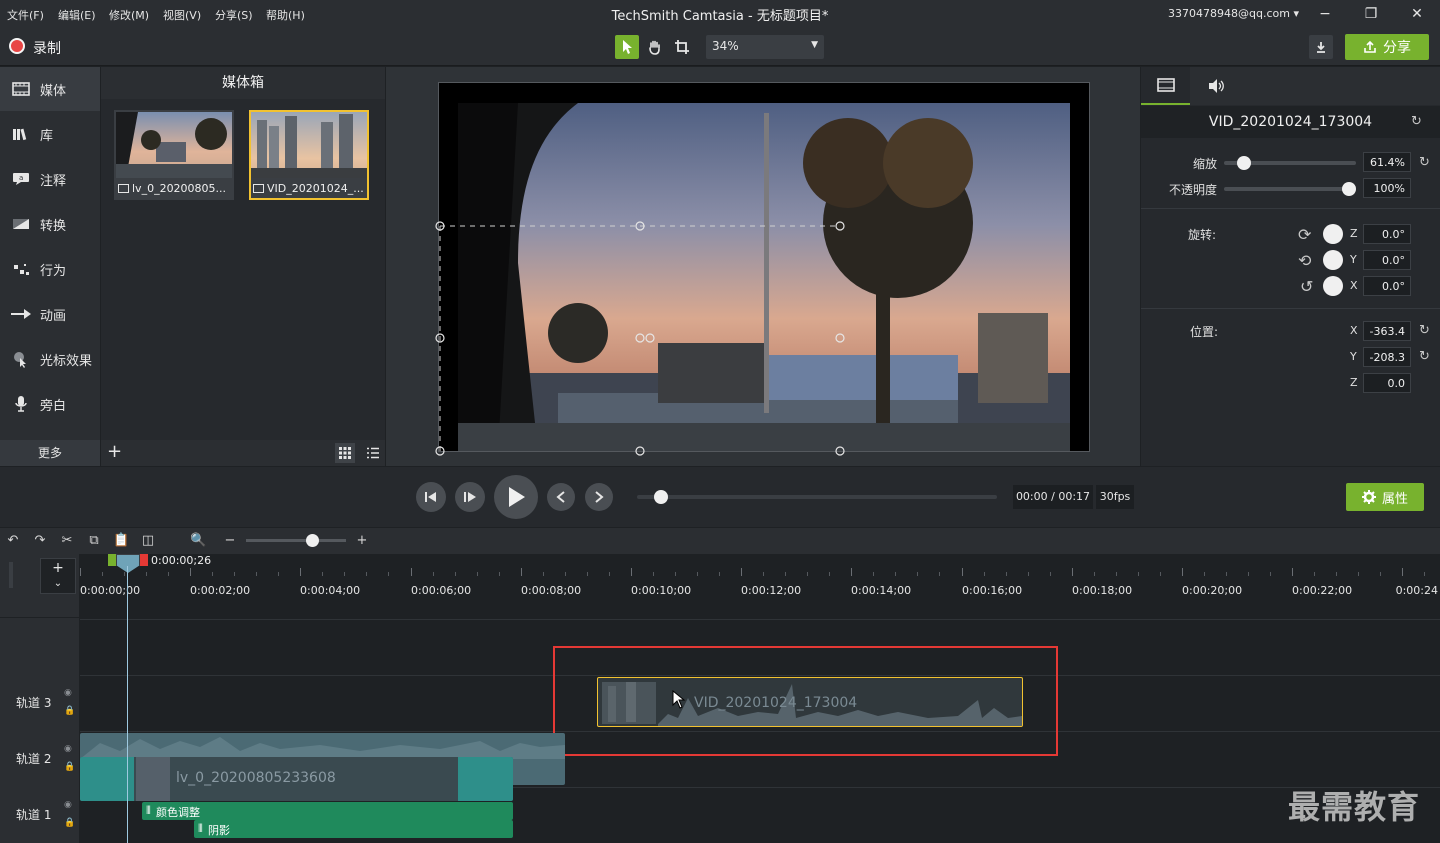 The height and width of the screenshot is (843, 1440). I want to click on position-z-field: 0.0, so click(1387, 383).